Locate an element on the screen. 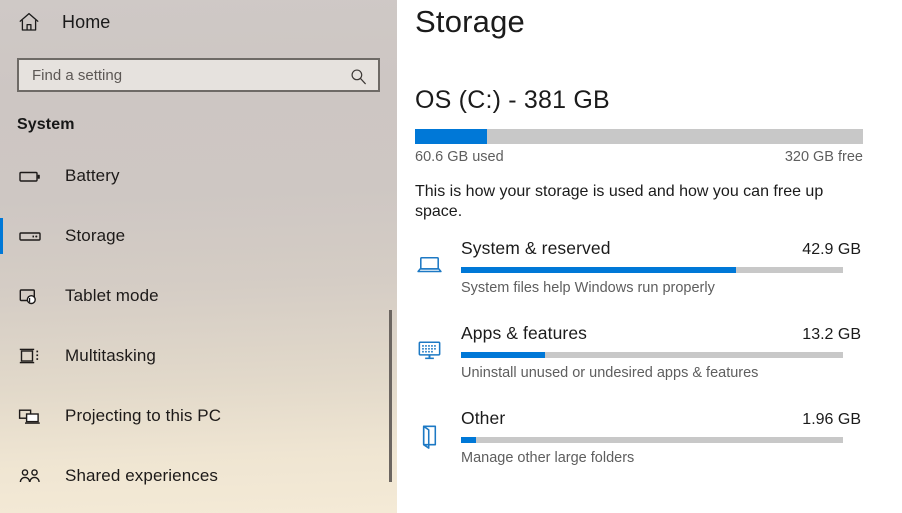 The image size is (902, 513). shared-icon is located at coordinates (30, 476).